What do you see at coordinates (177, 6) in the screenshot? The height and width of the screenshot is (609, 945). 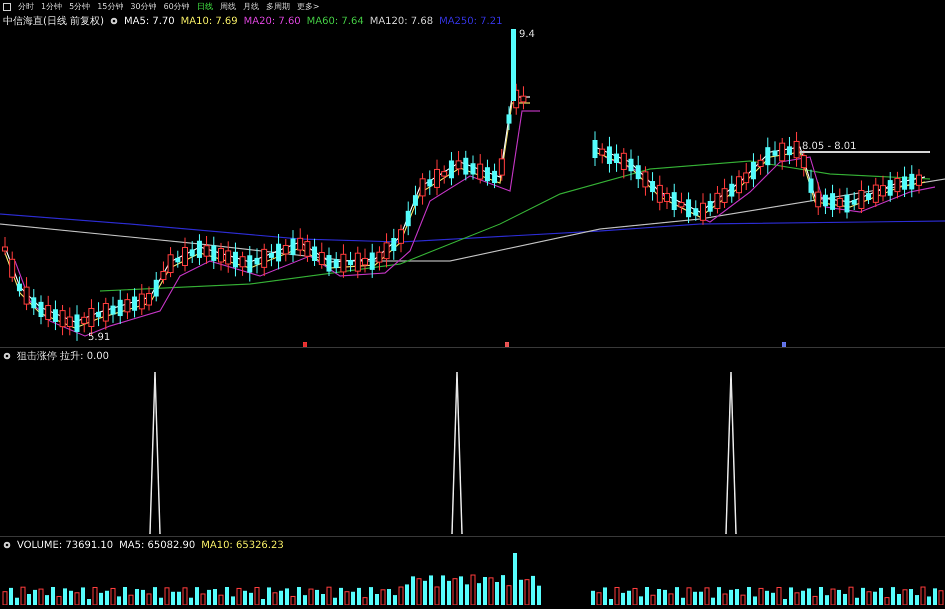 I see `period-tab: 60分钟` at bounding box center [177, 6].